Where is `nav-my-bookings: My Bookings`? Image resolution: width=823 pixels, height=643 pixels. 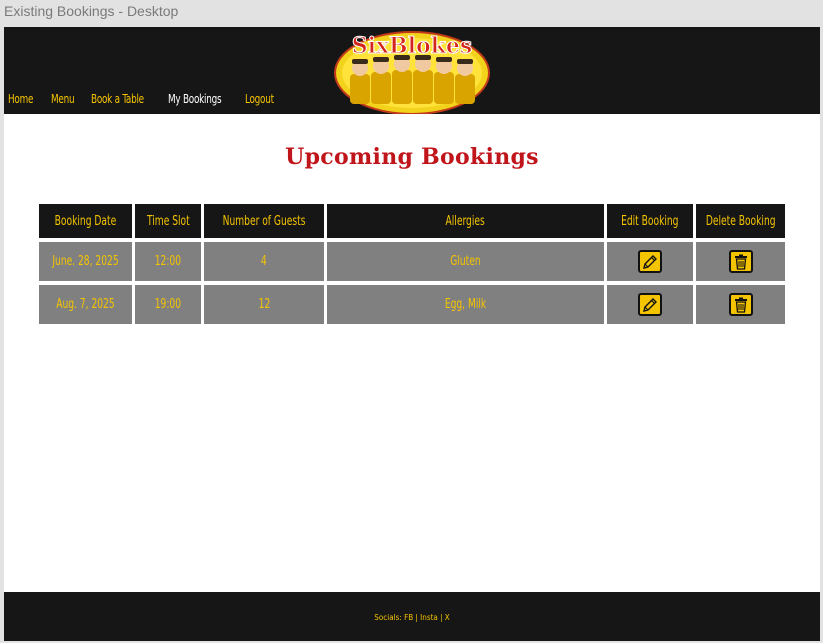
nav-my-bookings: My Bookings is located at coordinates (195, 99).